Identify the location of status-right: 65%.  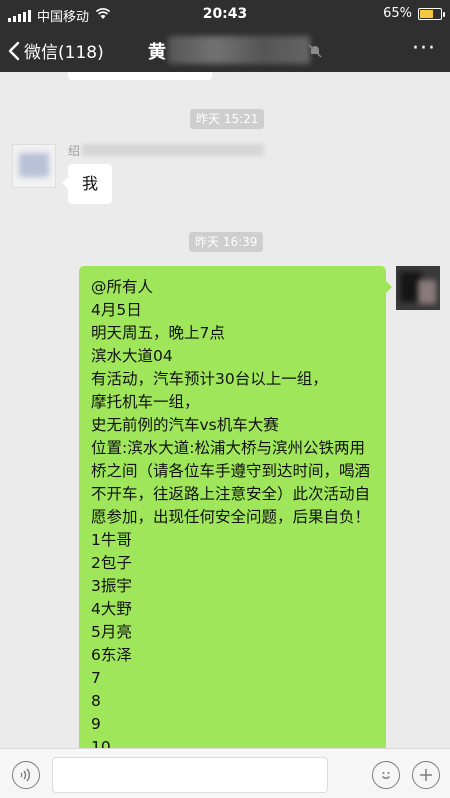
(414, 13).